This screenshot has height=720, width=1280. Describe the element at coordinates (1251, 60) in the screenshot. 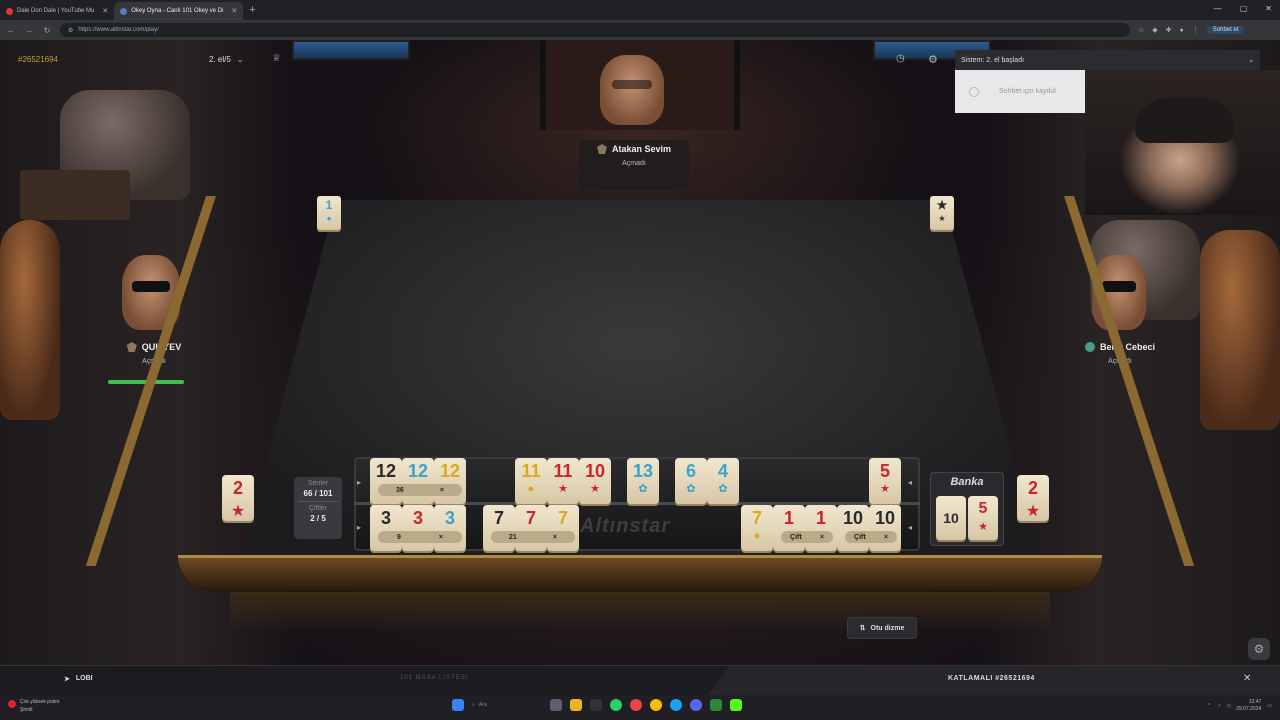

I see `chevron-down-icon: ⌄` at that location.